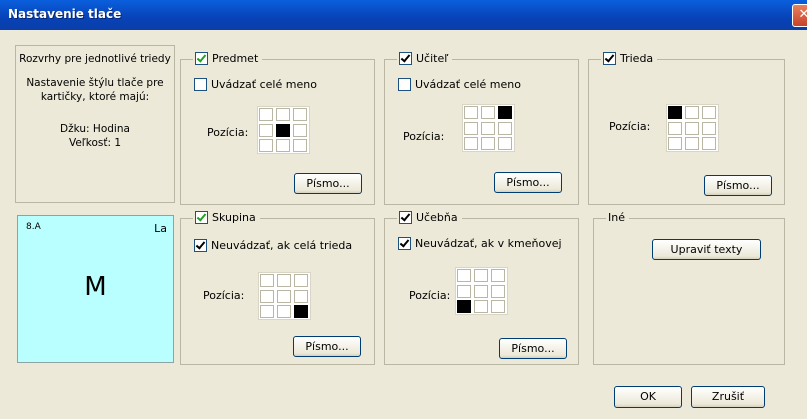 This screenshot has height=419, width=807. Describe the element at coordinates (405, 58) in the screenshot. I see `ucitel-check-icon` at that location.